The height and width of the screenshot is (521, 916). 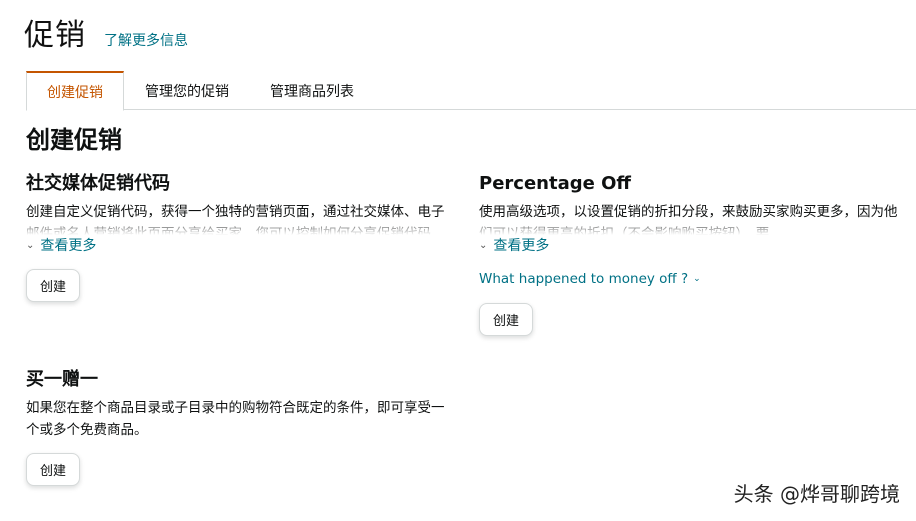 I want to click on tab-create-promotion: 创建促销, so click(x=75, y=91).